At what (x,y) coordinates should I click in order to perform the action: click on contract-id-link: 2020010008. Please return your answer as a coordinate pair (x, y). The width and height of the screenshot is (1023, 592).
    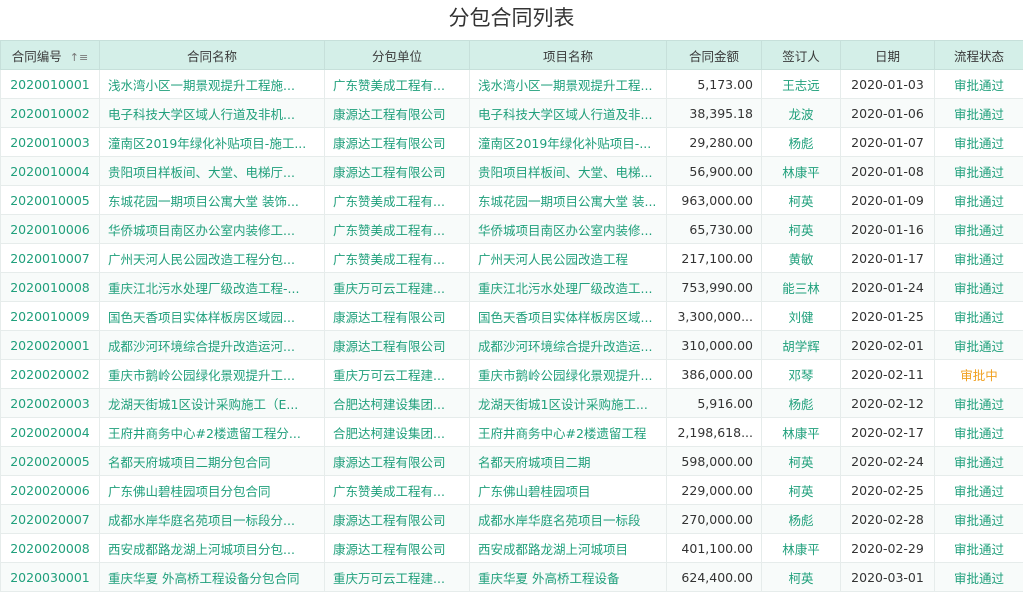
    Looking at the image, I should click on (50, 287).